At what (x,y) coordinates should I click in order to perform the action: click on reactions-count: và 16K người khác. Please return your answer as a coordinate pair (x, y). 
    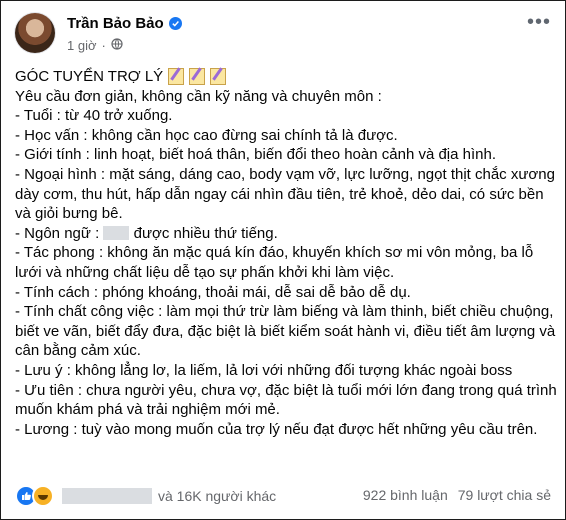
    Looking at the image, I should click on (217, 496).